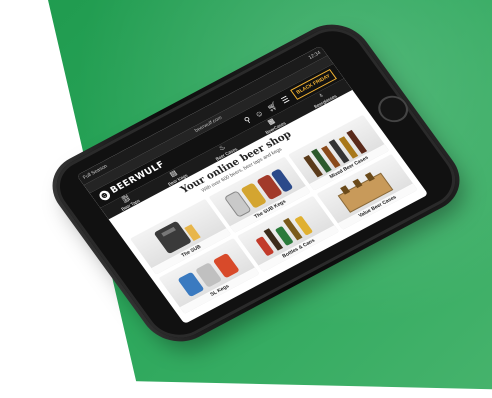 This screenshot has width=492, height=398. What do you see at coordinates (105, 195) in the screenshot?
I see `wolf-icon: ☻` at bounding box center [105, 195].